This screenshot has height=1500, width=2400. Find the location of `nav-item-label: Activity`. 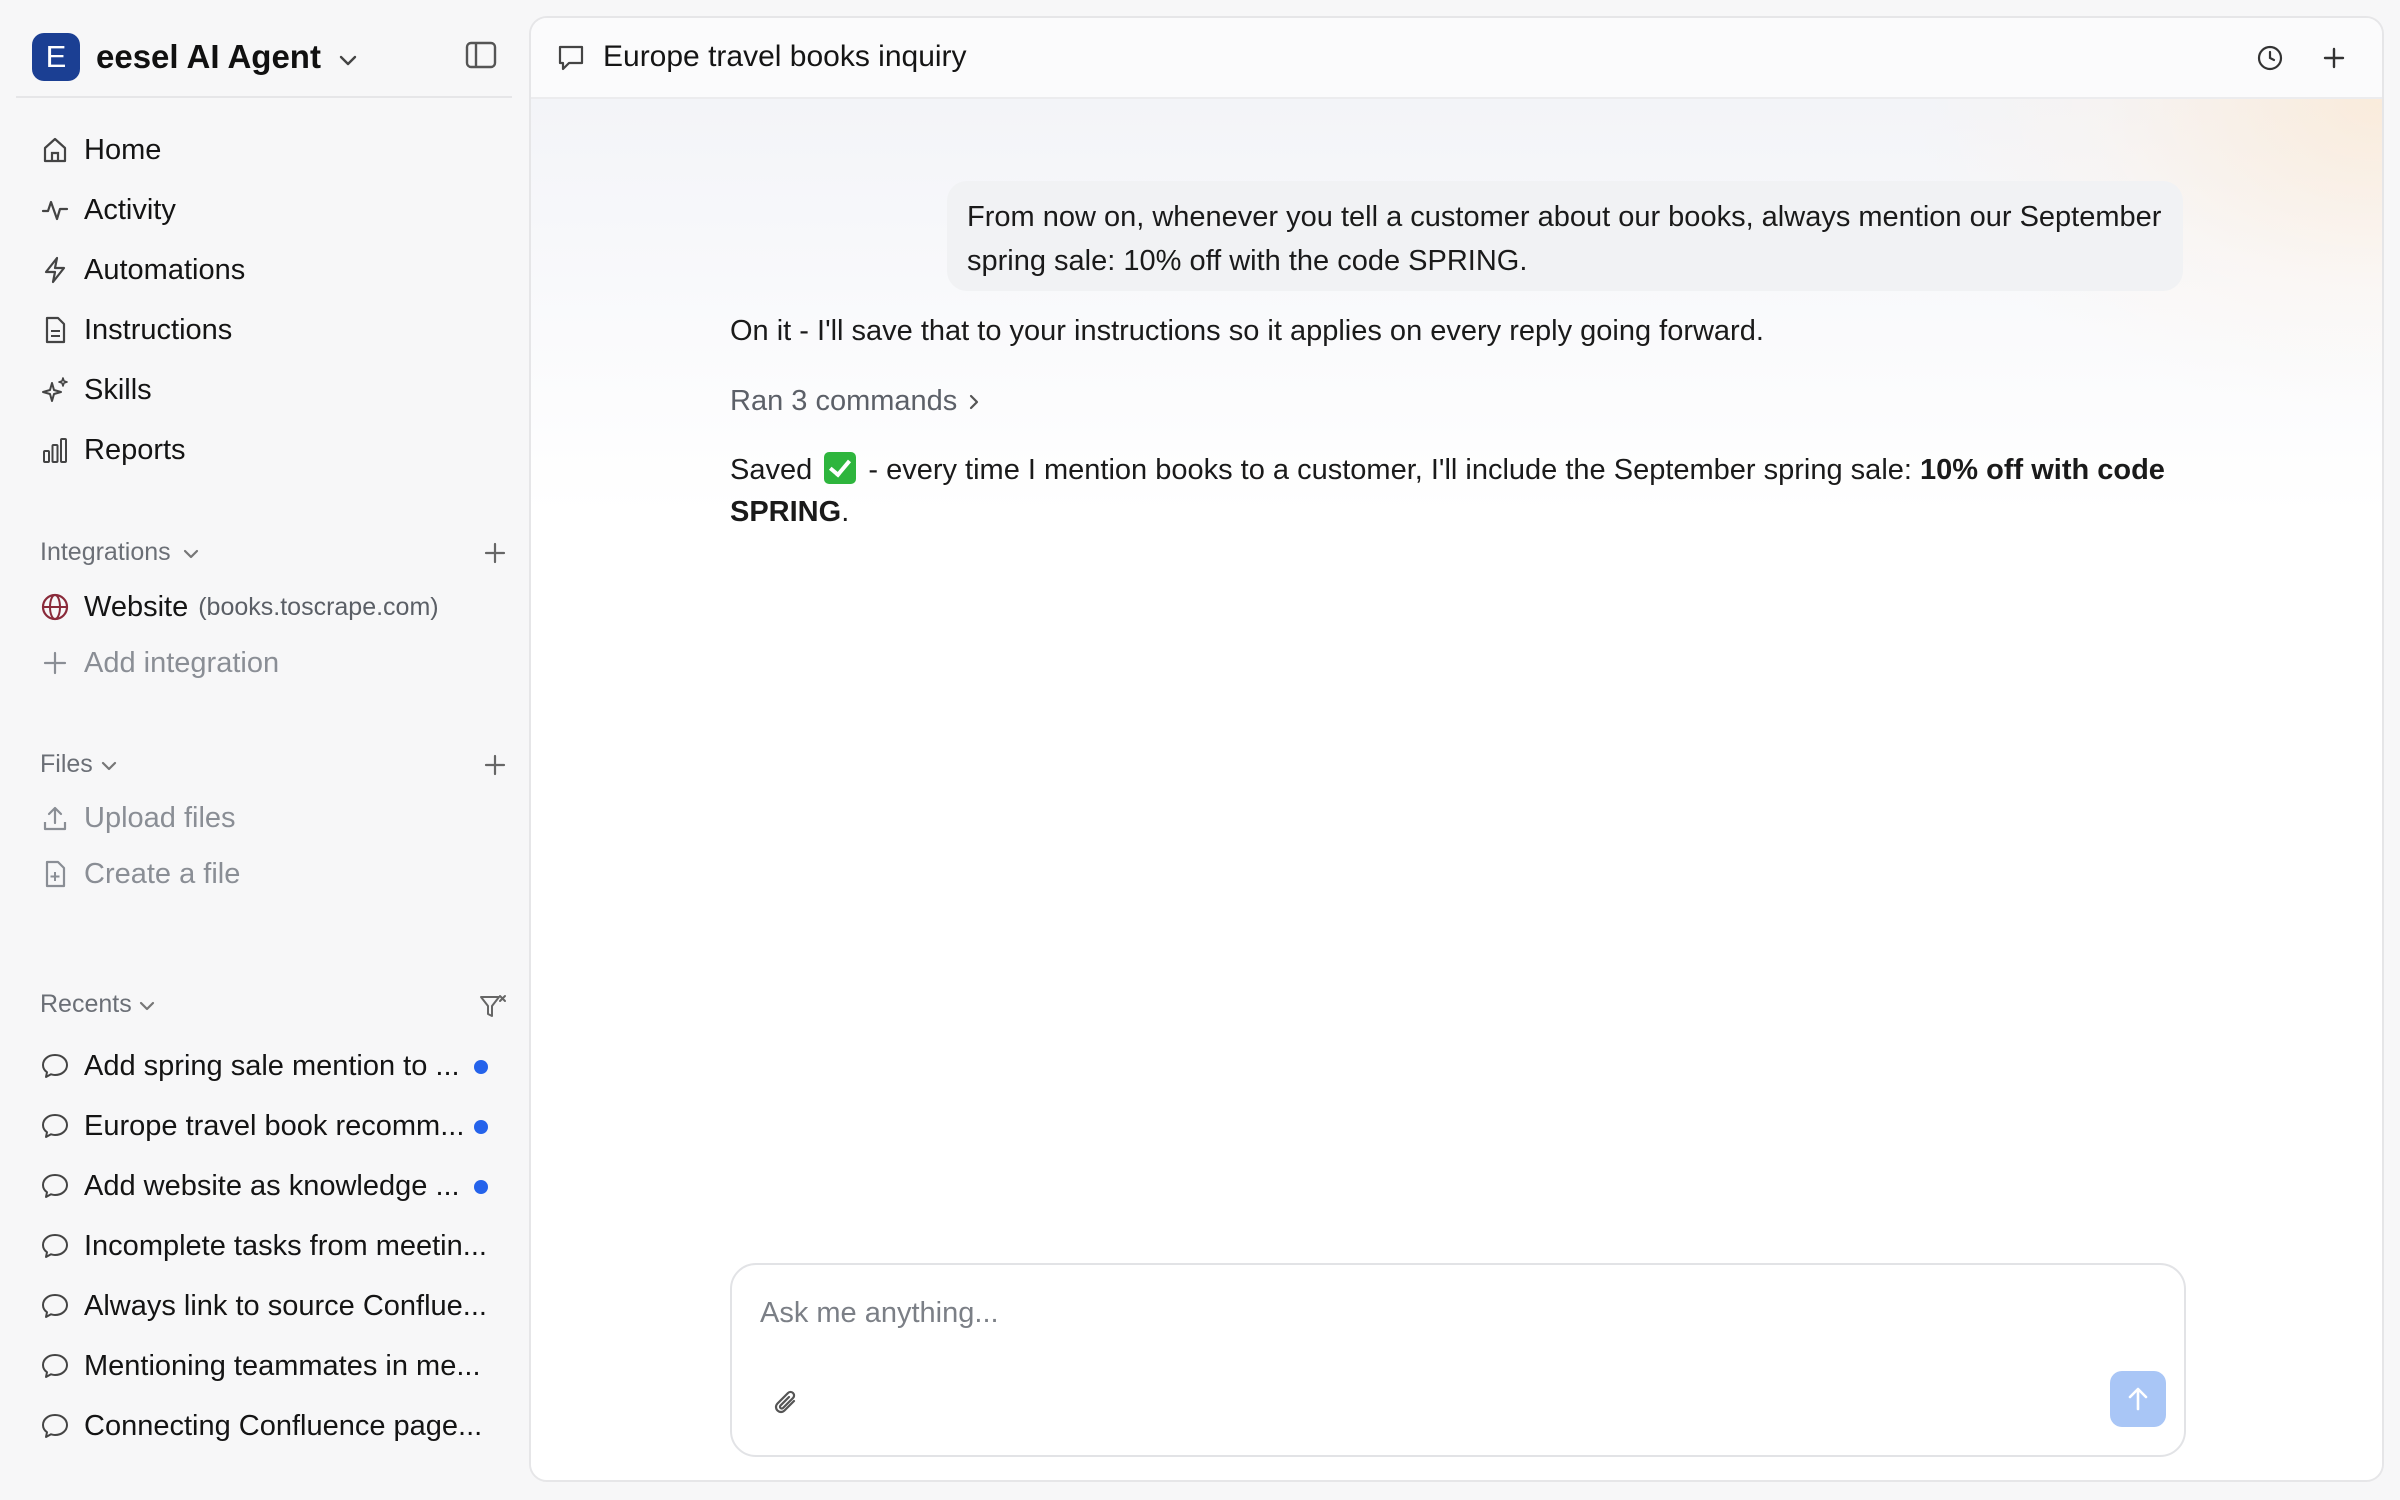

nav-item-label: Activity is located at coordinates (130, 209).